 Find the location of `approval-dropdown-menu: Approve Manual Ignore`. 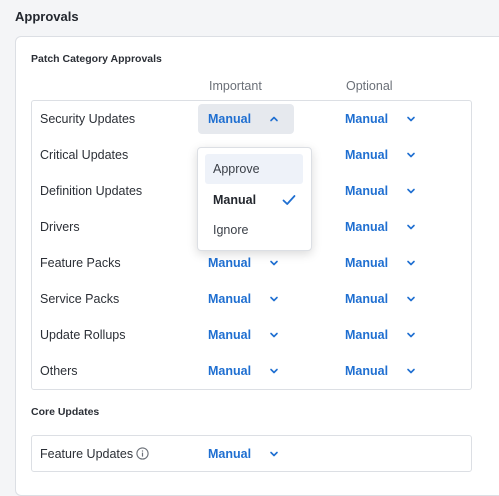

approval-dropdown-menu: Approve Manual Ignore is located at coordinates (254, 199).